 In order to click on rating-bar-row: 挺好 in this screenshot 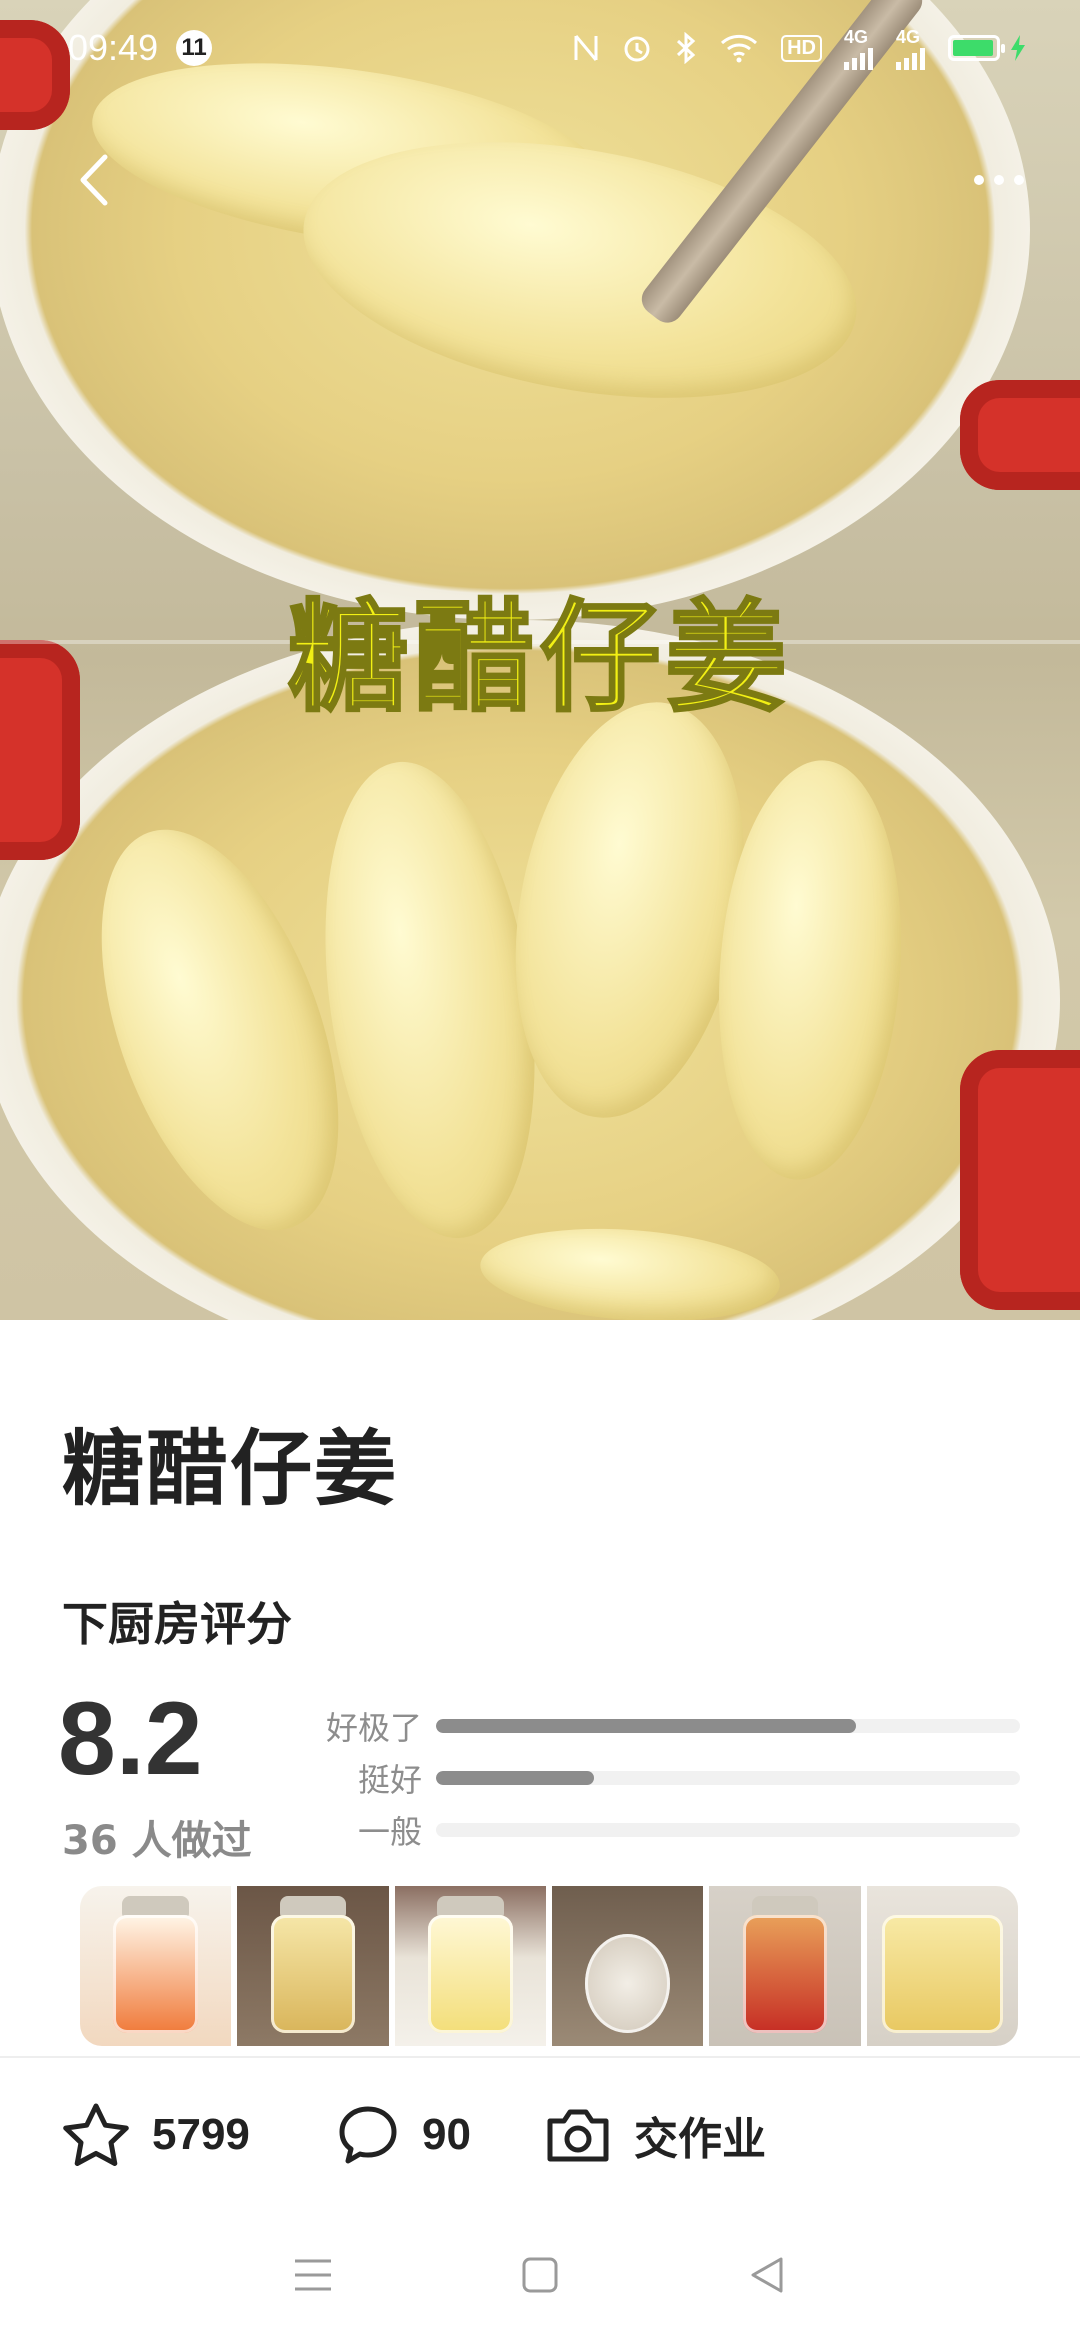, I will do `click(670, 1778)`.